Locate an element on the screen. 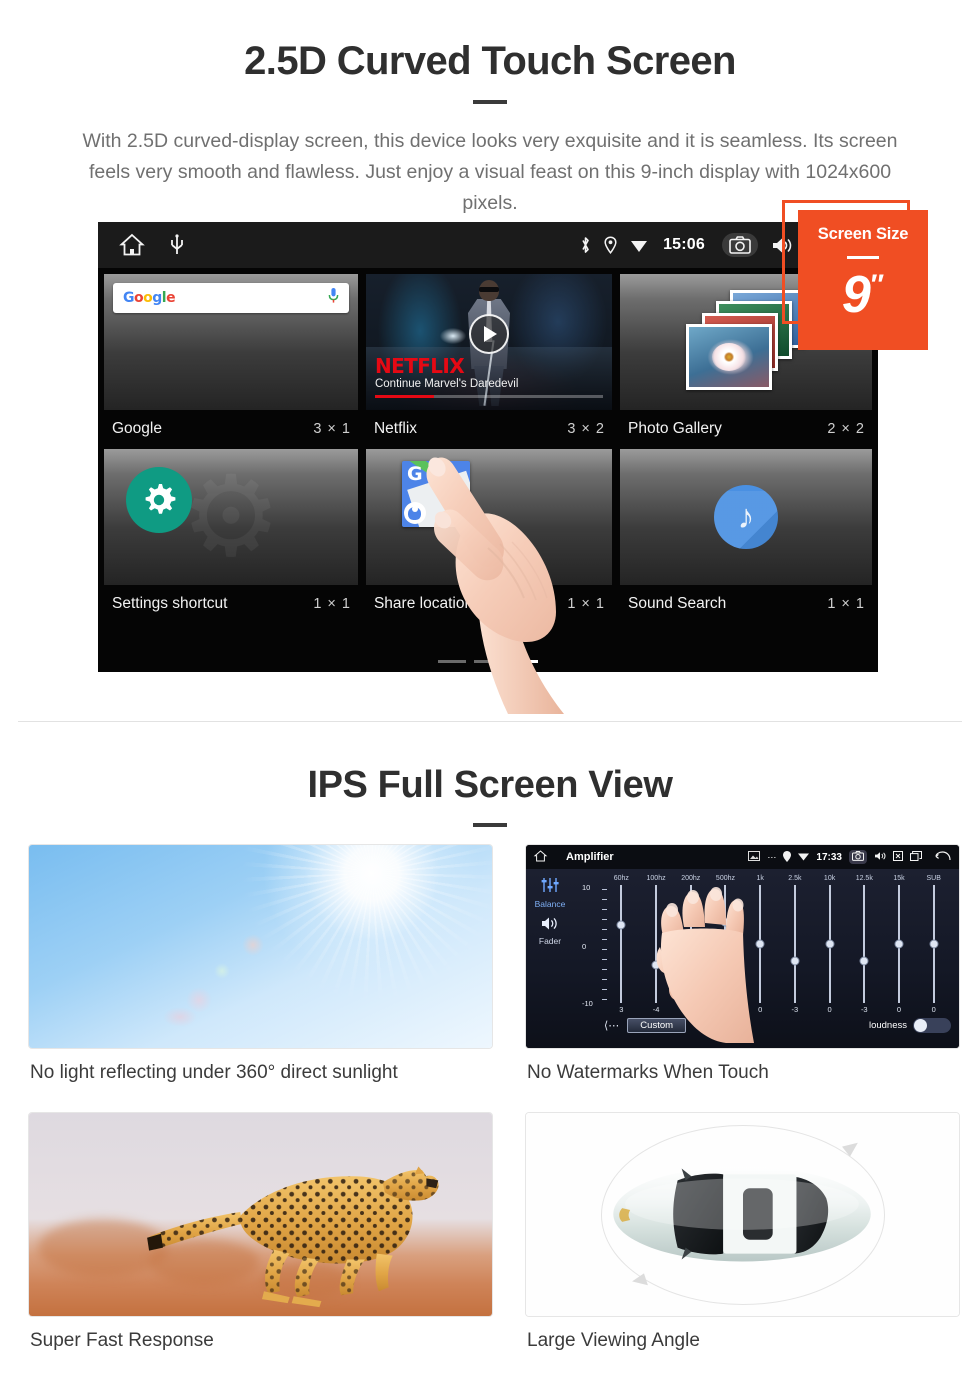 The height and width of the screenshot is (1394, 980). gallery-icon is located at coordinates (754, 857).